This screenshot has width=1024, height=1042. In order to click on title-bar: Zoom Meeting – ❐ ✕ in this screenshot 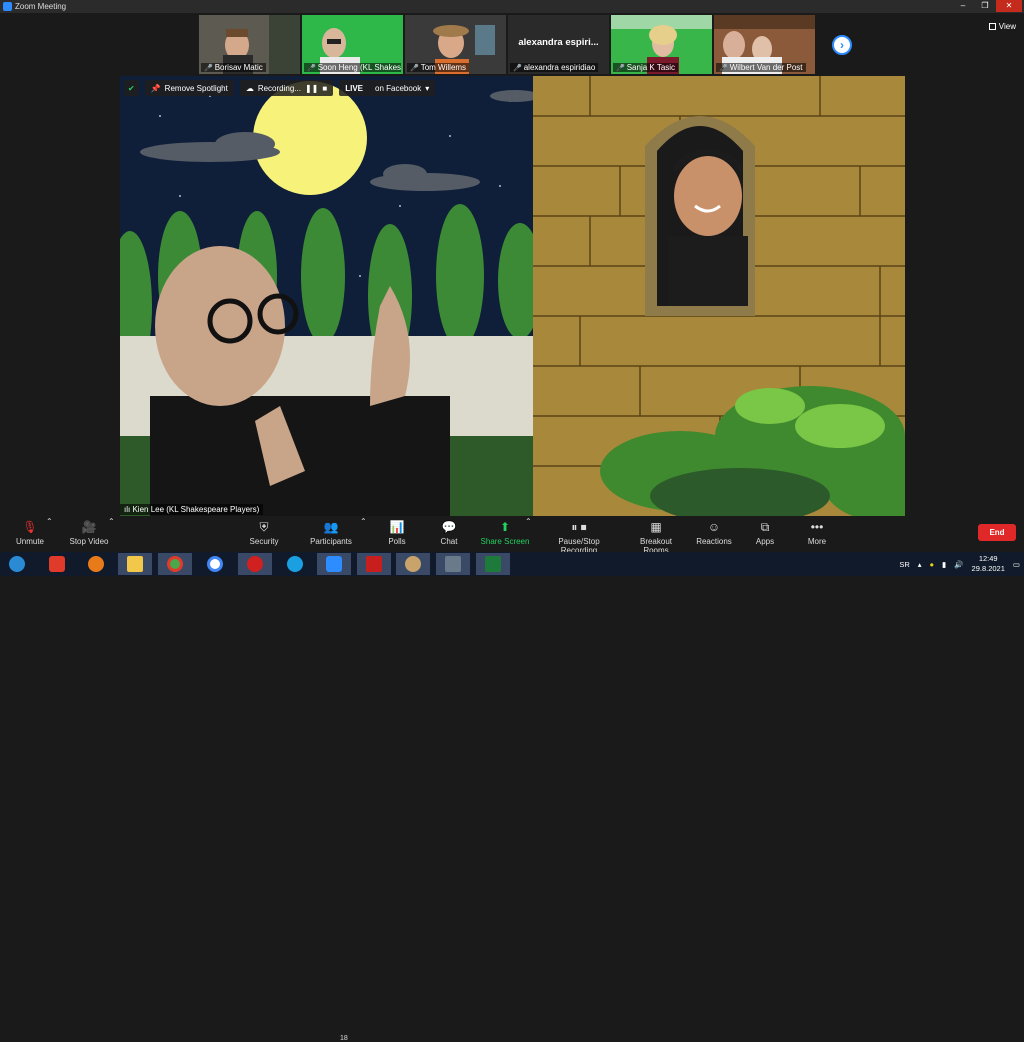, I will do `click(512, 6)`.